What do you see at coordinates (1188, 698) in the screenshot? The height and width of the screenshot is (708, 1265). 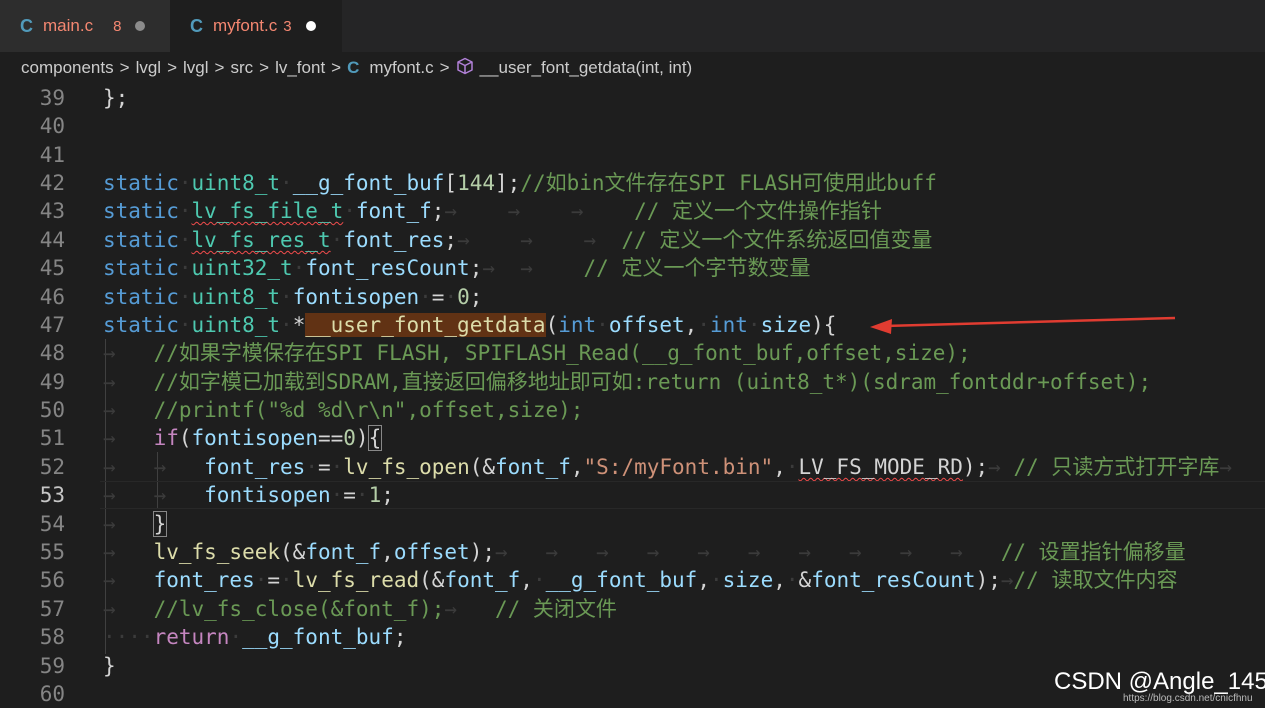 I see `watermark-url: https://blog.csdn.net/cnicfhnu` at bounding box center [1188, 698].